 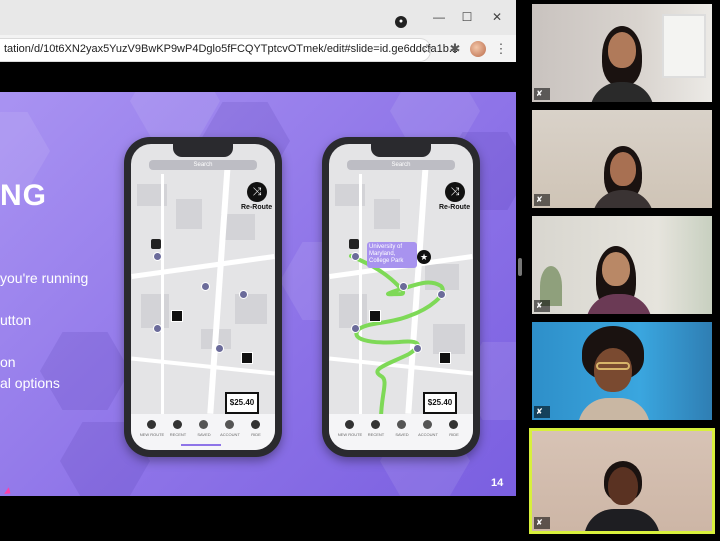 I want to click on minimize-icon: —, so click(x=439, y=17).